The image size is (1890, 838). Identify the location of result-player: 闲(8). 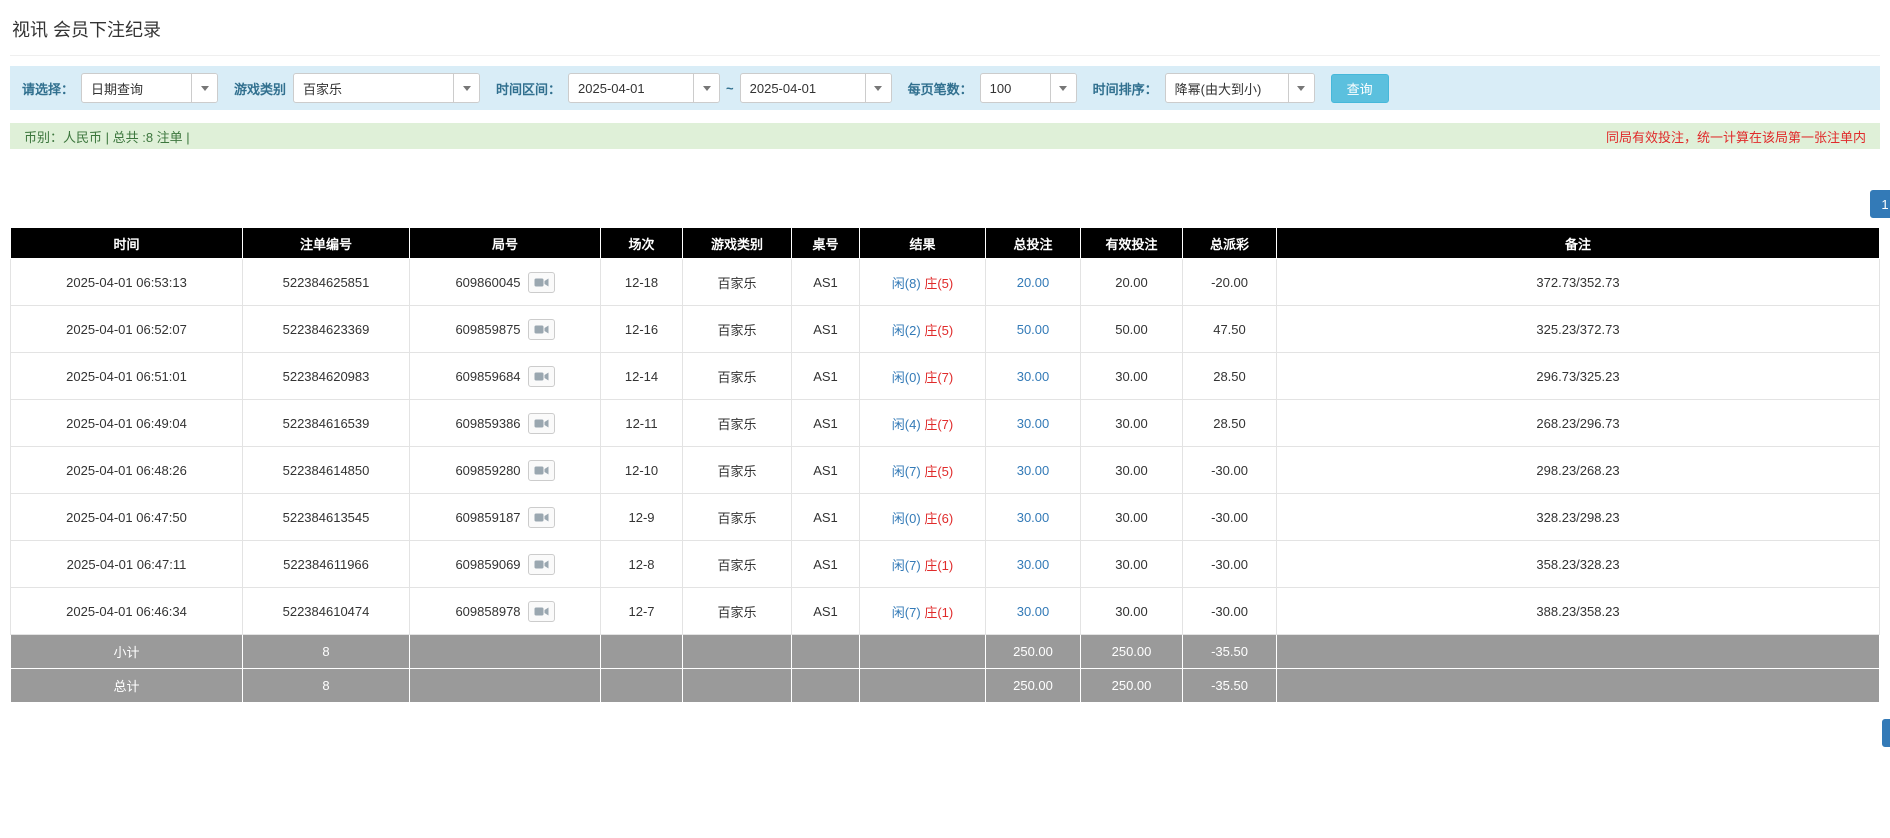
(906, 283).